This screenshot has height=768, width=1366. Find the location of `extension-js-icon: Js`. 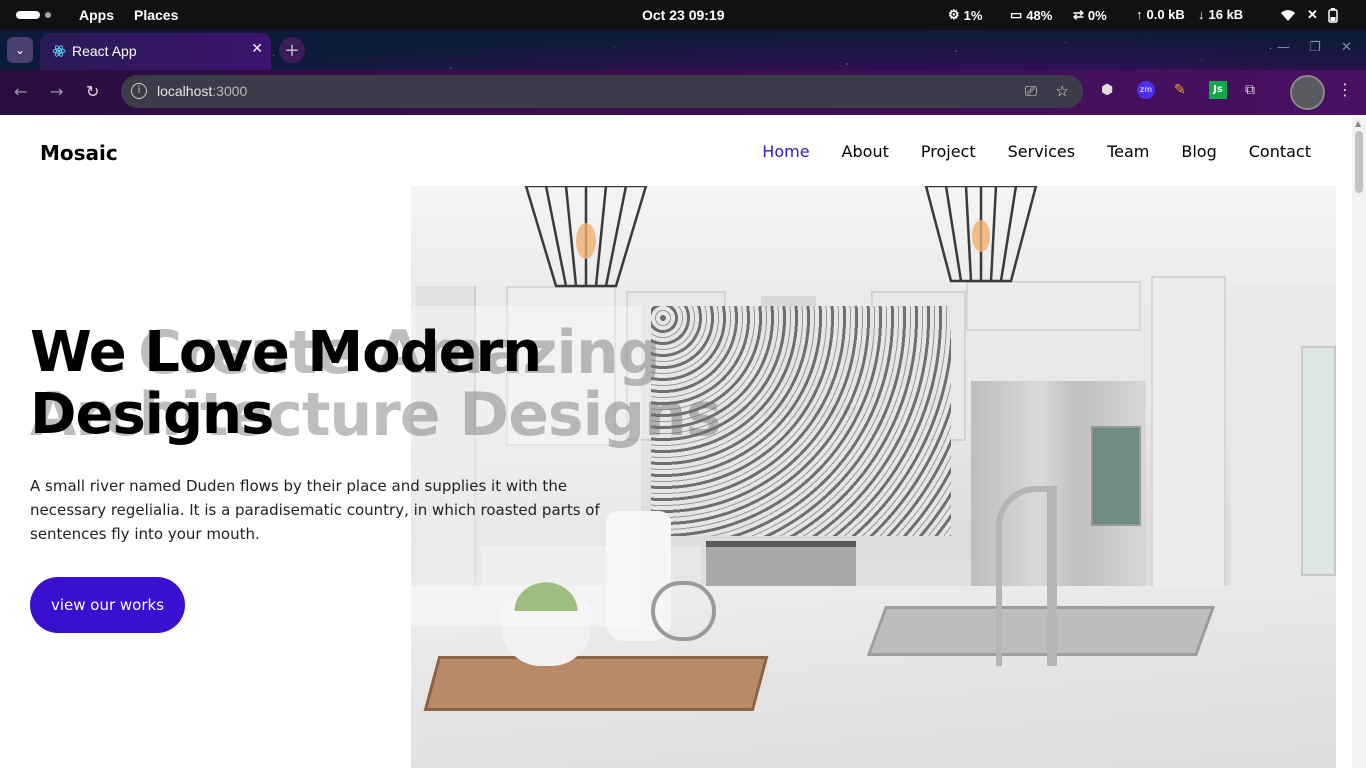

extension-js-icon: Js is located at coordinates (1218, 90).